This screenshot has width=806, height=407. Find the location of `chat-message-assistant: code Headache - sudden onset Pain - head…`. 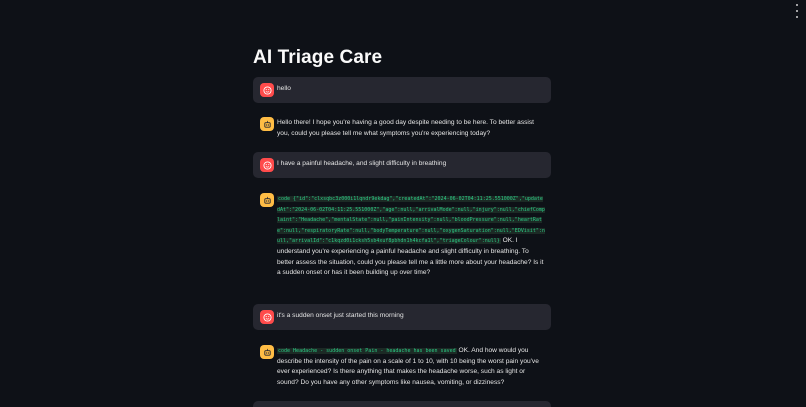

chat-message-assistant: code Headache - sudden onset Pain - head… is located at coordinates (402, 367).